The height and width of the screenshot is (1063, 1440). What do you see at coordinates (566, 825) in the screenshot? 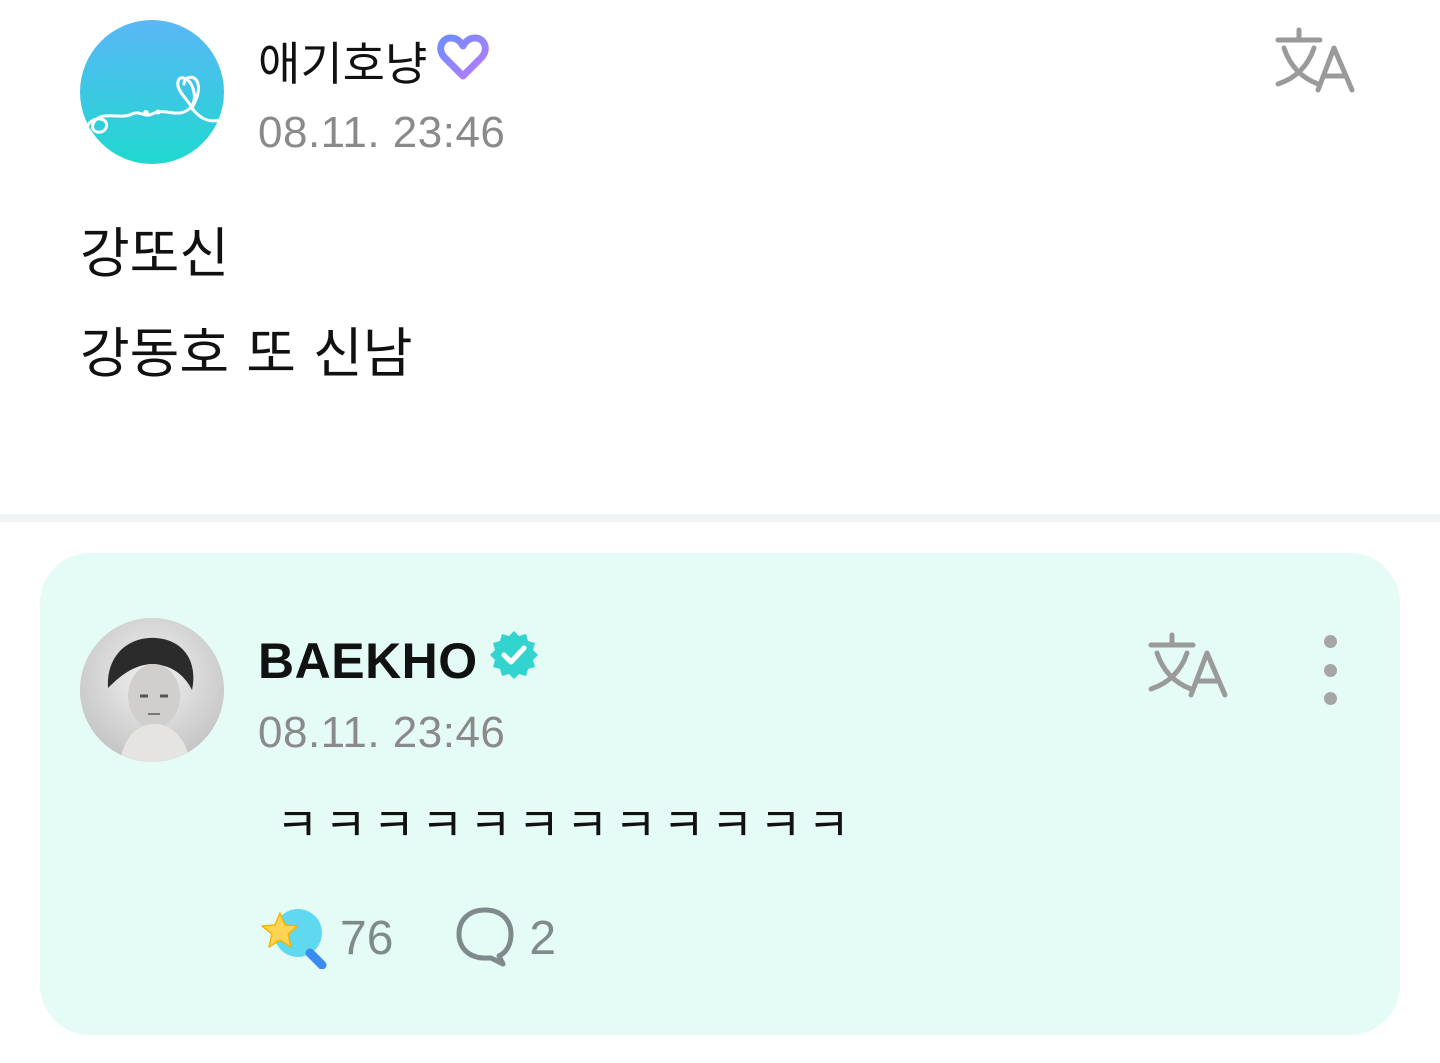
I see `reply-text: ㅋㅋㅋㅋㅋㅋㅋㅋㅋㅋㅋㅋ` at bounding box center [566, 825].